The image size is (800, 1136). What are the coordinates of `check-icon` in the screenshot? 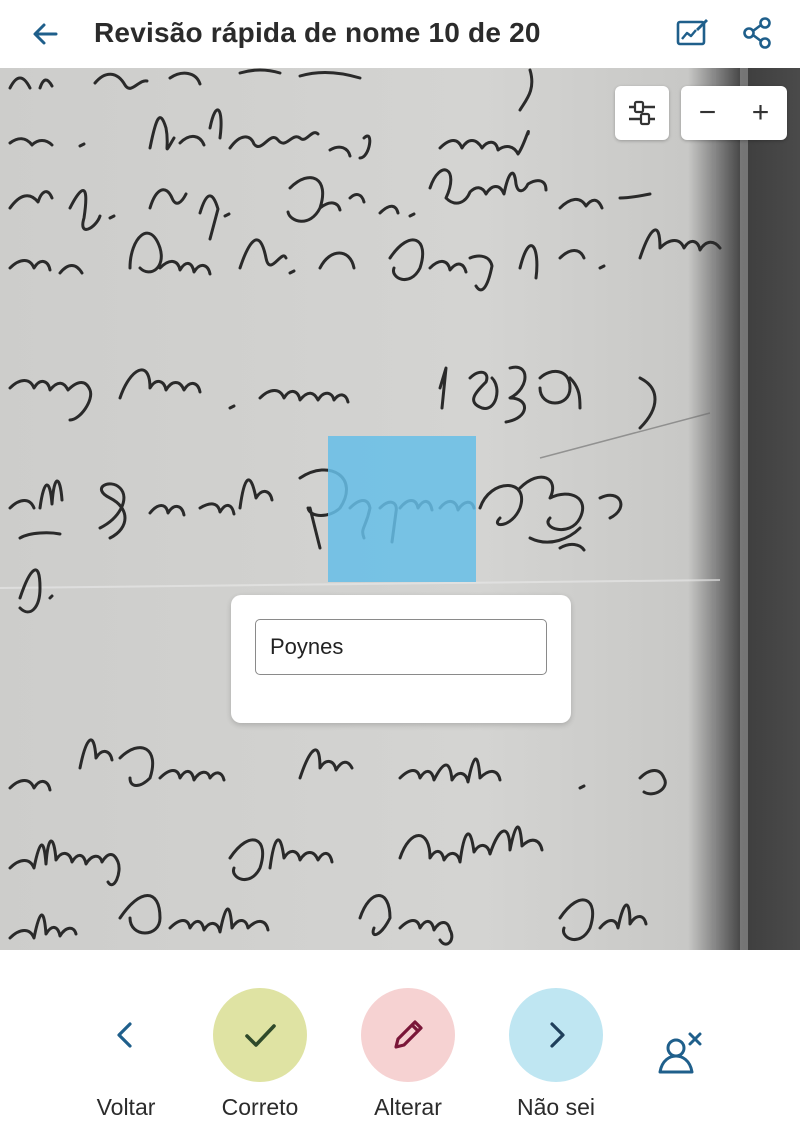 It's located at (260, 1035).